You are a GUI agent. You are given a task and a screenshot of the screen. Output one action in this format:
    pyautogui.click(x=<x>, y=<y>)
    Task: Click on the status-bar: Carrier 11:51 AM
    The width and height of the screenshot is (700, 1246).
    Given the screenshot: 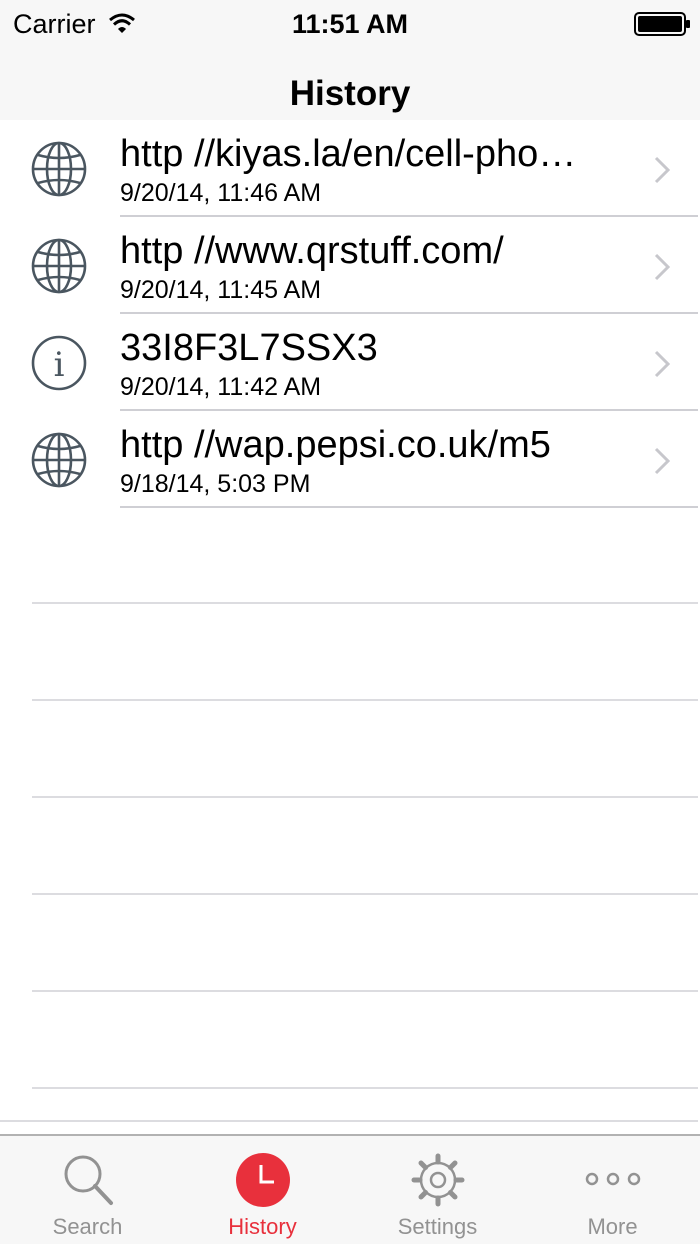 What is the action you would take?
    pyautogui.click(x=350, y=24)
    